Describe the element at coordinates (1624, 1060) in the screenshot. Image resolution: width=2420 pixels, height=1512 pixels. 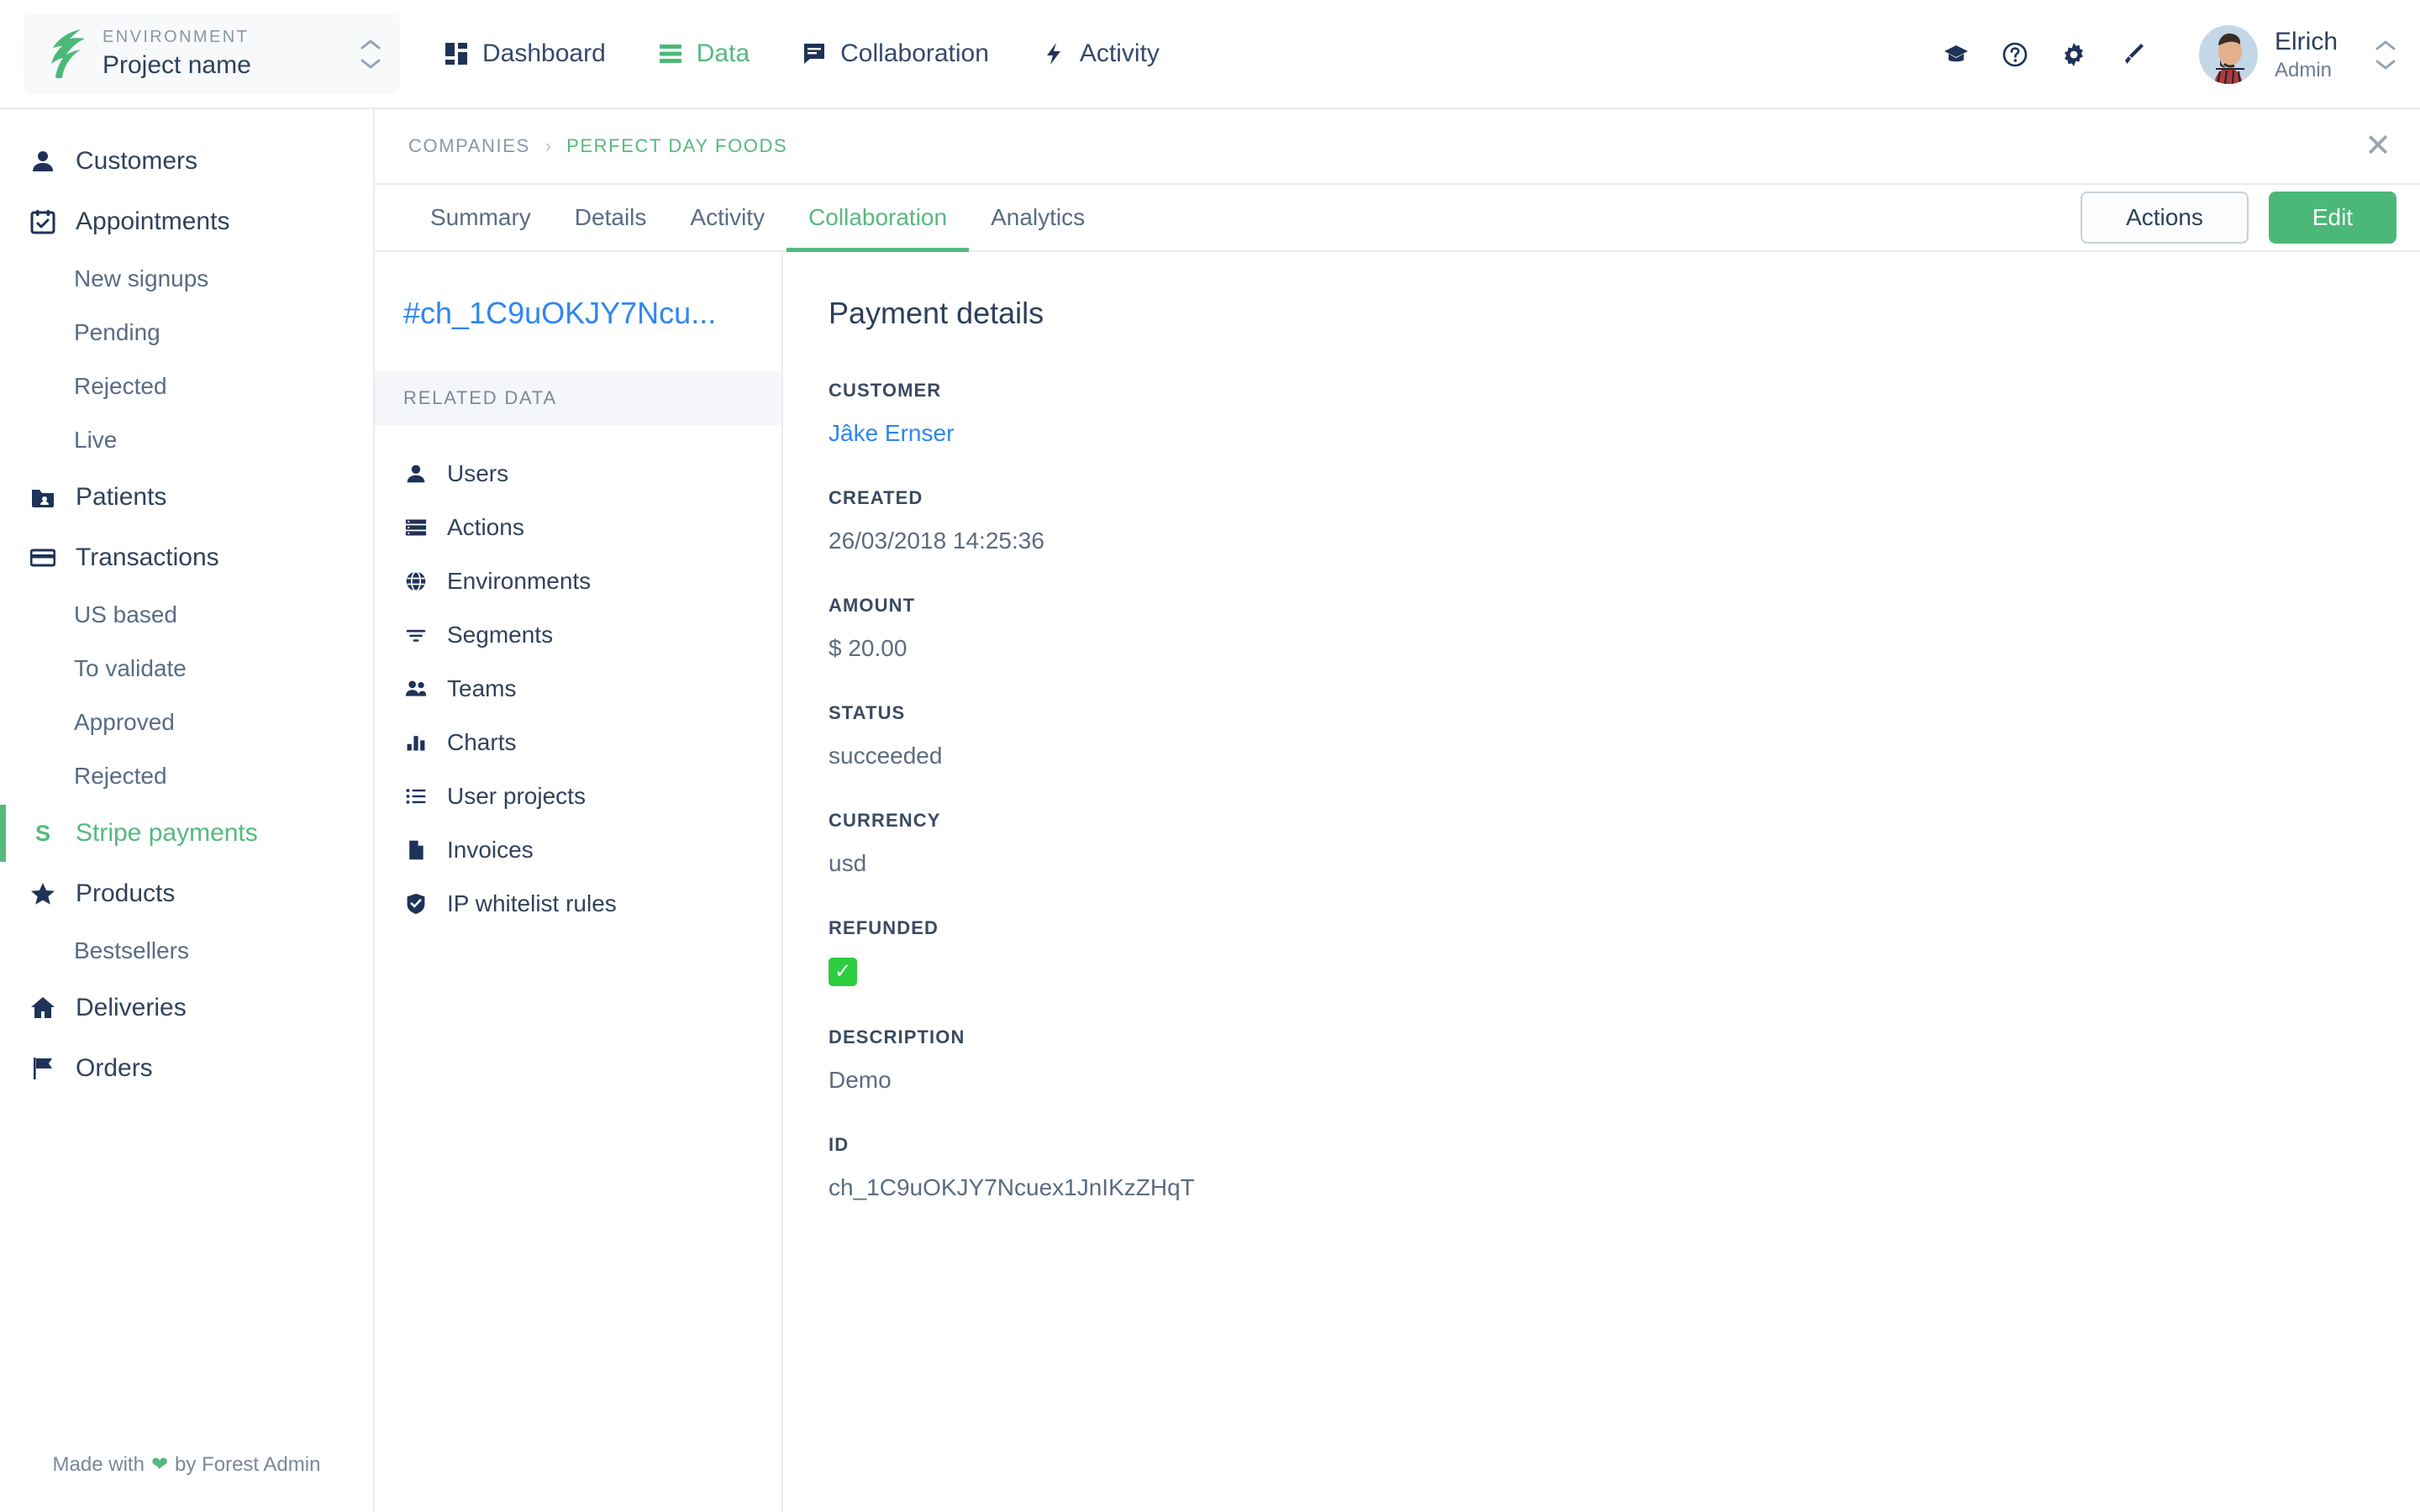
I see `field-description: DESCRIPTION Demo` at that location.